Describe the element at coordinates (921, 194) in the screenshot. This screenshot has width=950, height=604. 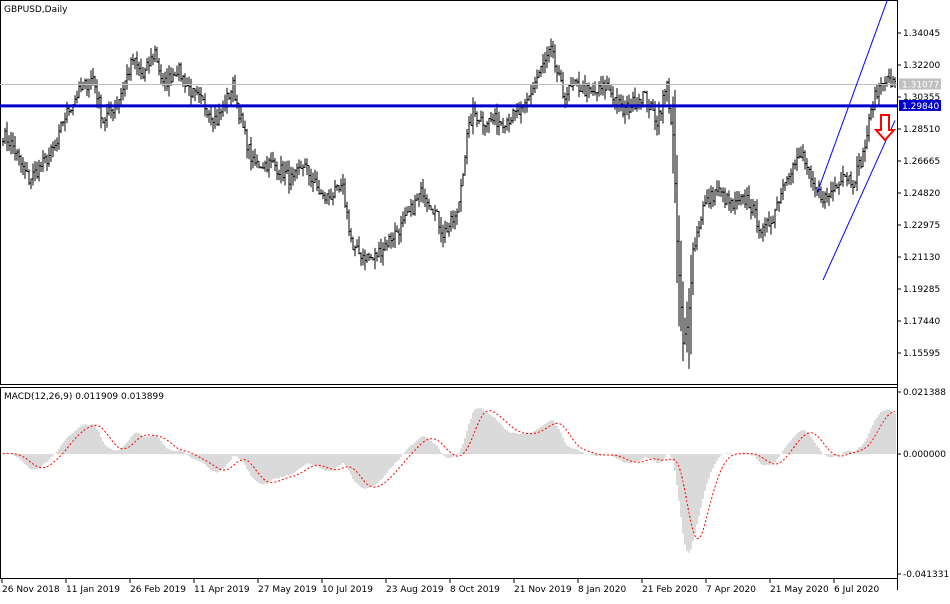
I see `price-tick-label: 1.24820` at that location.